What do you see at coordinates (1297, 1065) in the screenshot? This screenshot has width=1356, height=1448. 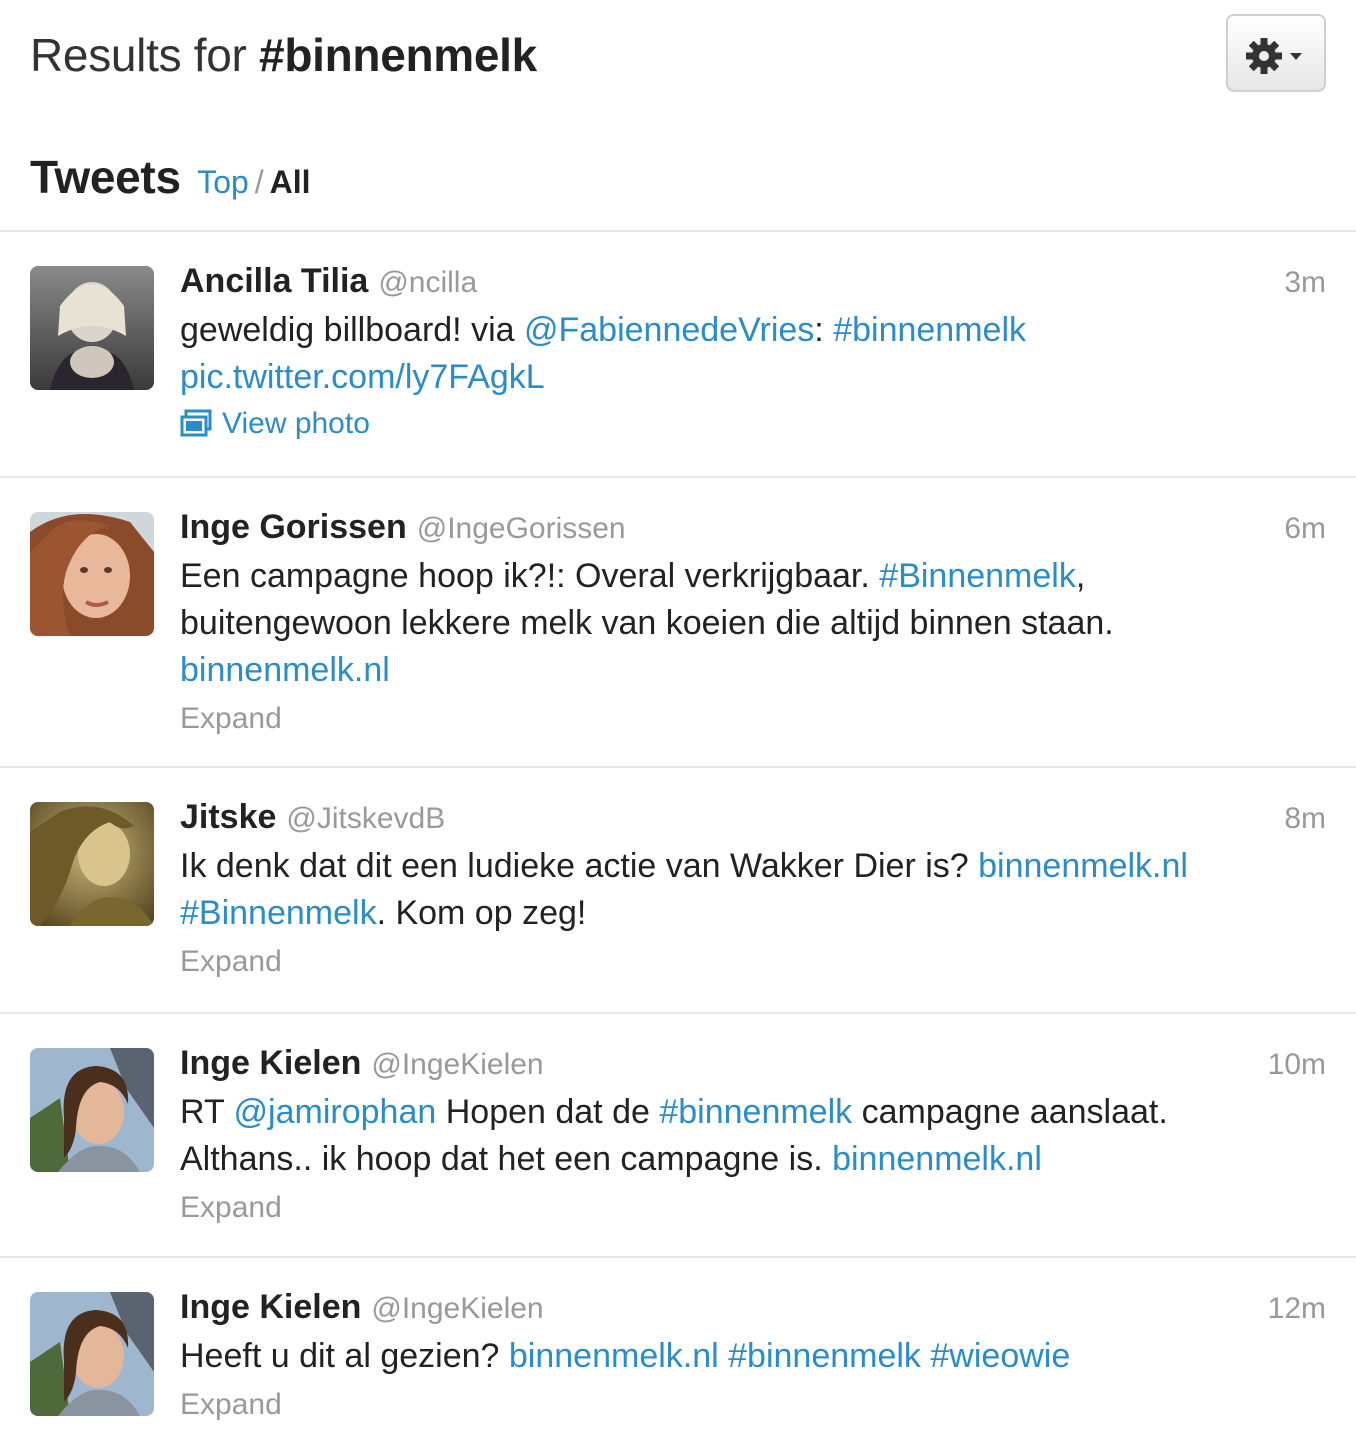 I see `tweet-timestamp: 10m` at bounding box center [1297, 1065].